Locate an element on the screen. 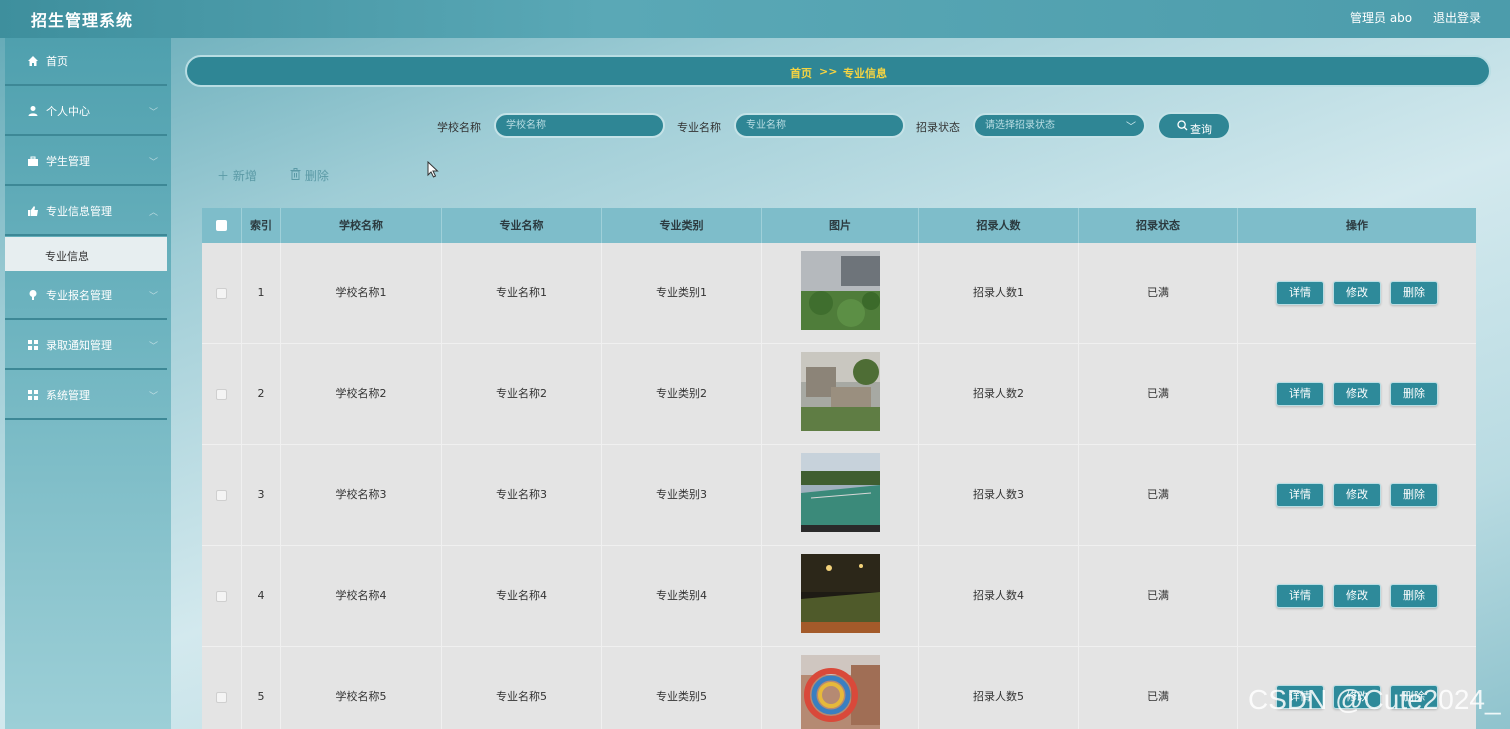 The width and height of the screenshot is (1510, 729). breadcrumb: 首页 >> 专业信息 is located at coordinates (838, 71).